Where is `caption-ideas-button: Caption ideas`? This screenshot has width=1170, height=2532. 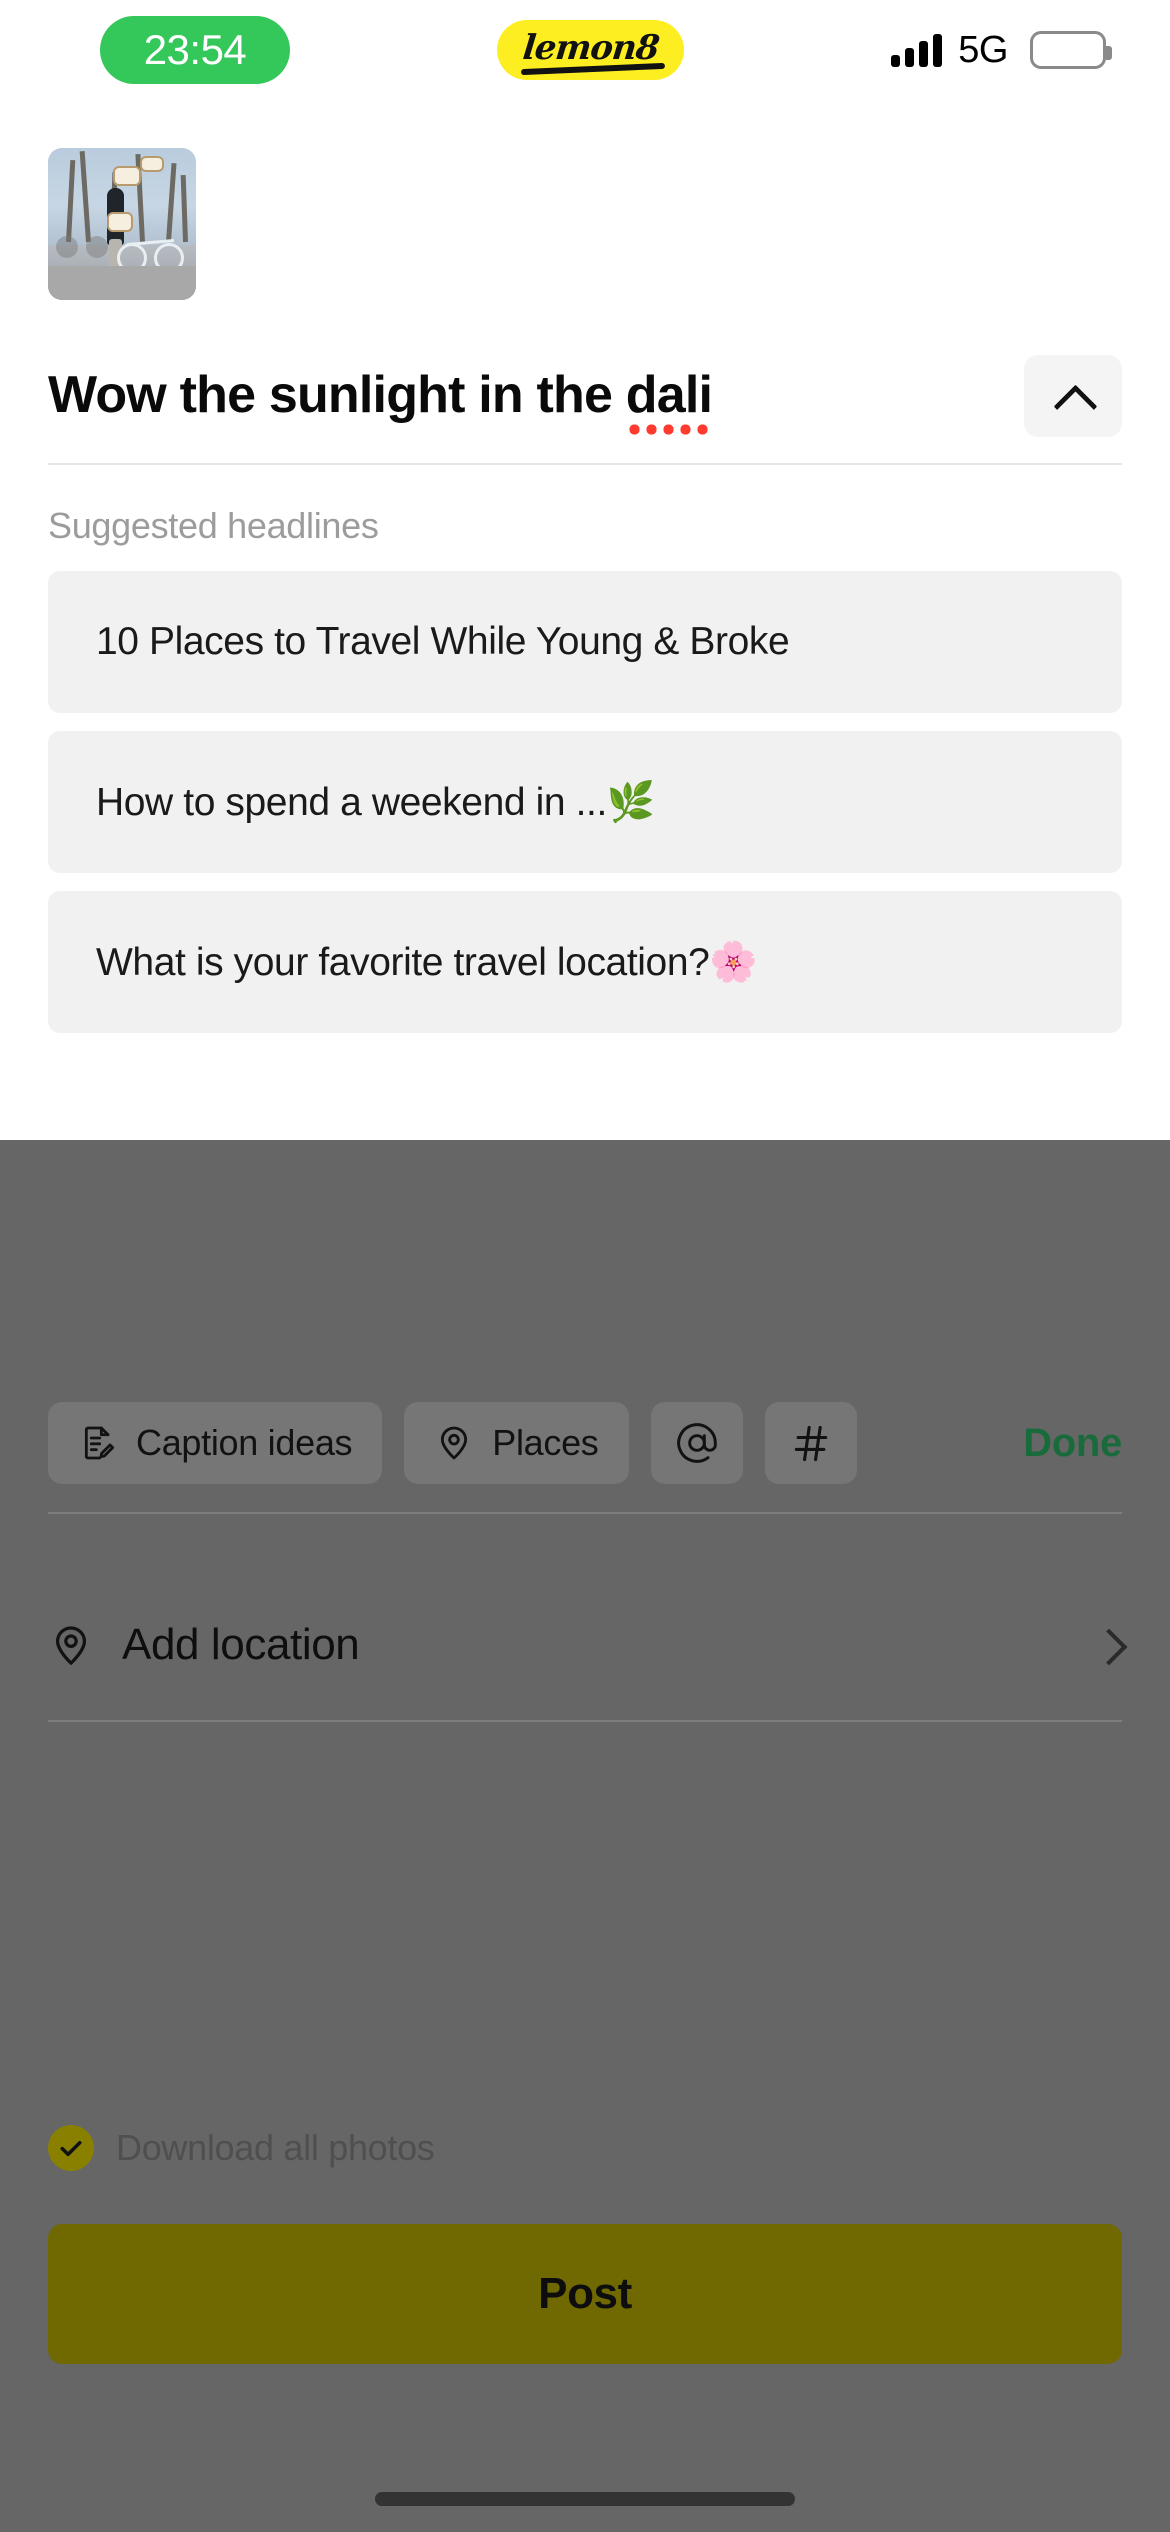 caption-ideas-button: Caption ideas is located at coordinates (215, 1443).